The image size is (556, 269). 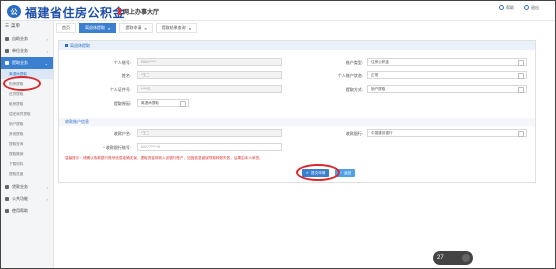 What do you see at coordinates (447, 89) in the screenshot?
I see `withdraw-method-select: 销户提取` at bounding box center [447, 89].